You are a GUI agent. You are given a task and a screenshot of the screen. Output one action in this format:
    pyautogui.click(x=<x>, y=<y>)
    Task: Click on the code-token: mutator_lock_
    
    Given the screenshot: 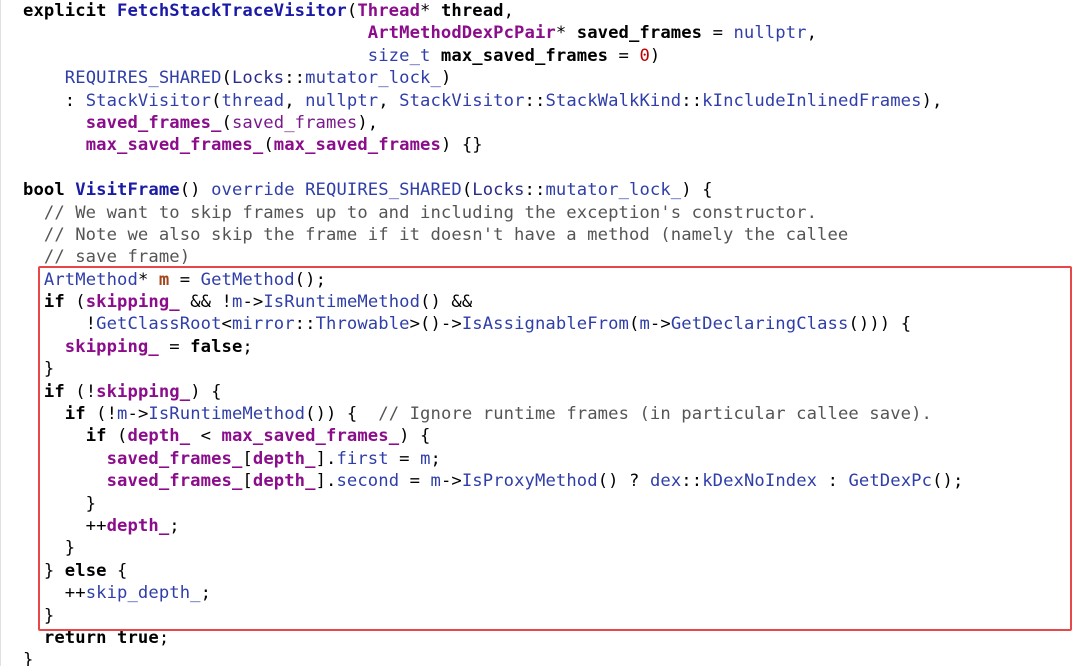 What is the action you would take?
    pyautogui.click(x=613, y=190)
    